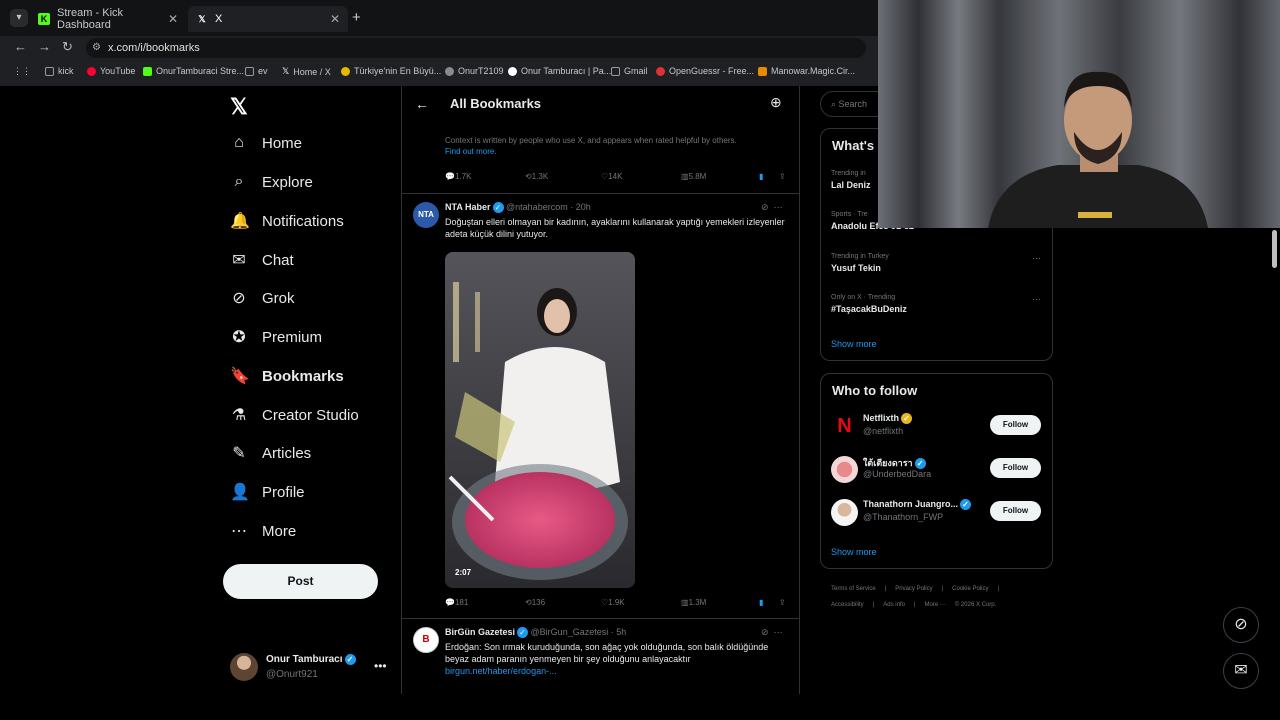 The width and height of the screenshot is (1280, 720). What do you see at coordinates (935, 605) in the screenshot?
I see `more-link: More ···` at bounding box center [935, 605].